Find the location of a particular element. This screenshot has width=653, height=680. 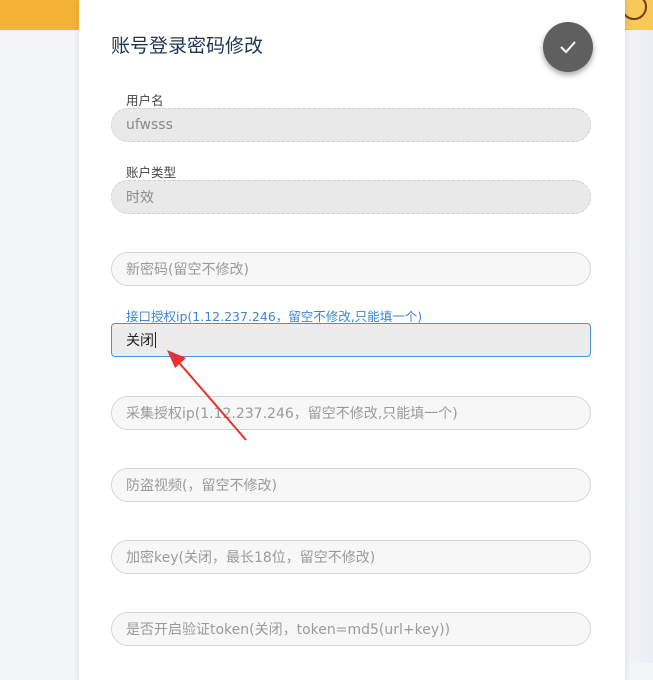

token-input: 是否开启验证token(关闭，token=md5(url+key)) is located at coordinates (351, 629).